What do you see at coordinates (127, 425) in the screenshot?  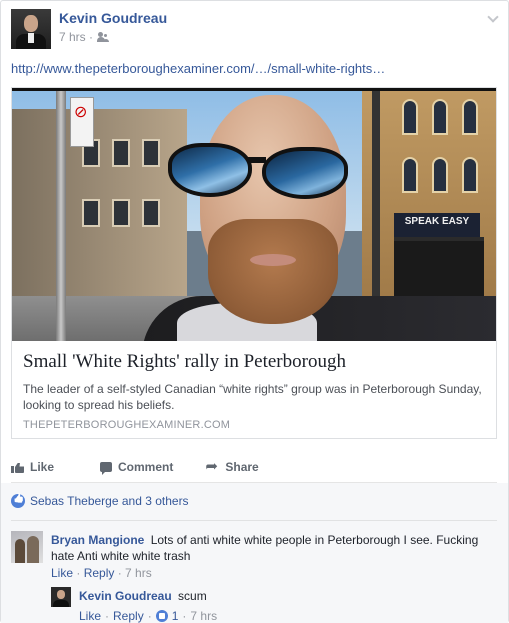 I see `link-preview-domain: THEPETERBOROUGHEXAMINER.COM` at bounding box center [127, 425].